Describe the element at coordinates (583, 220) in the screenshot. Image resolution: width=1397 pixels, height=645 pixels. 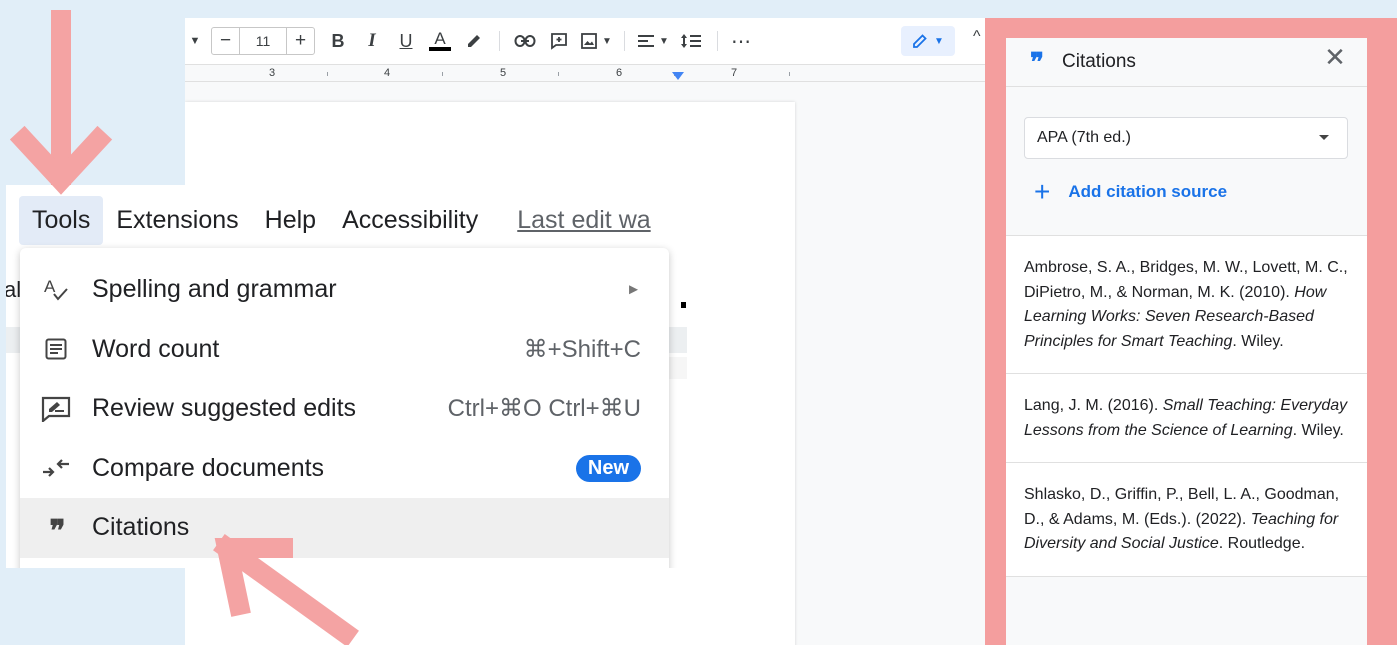
I see `last-edit-link: Last edit wa` at that location.